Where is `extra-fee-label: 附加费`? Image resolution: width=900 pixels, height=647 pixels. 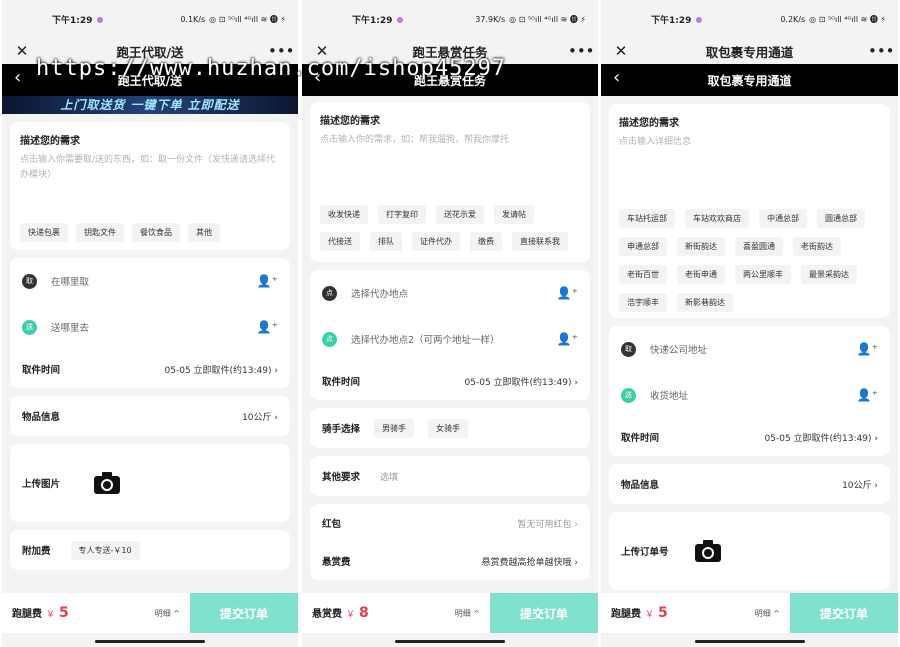 extra-fee-label: 附加费 is located at coordinates (36, 551).